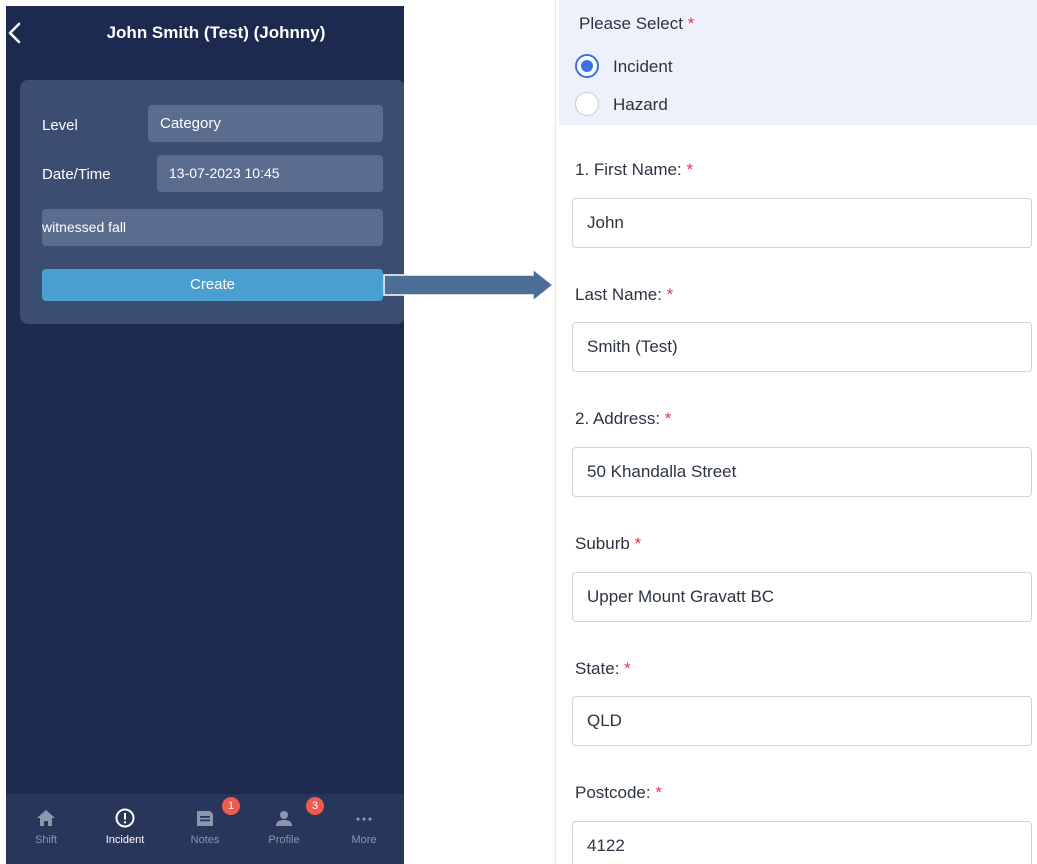 The width and height of the screenshot is (1037, 864). I want to click on tab-label: Profile, so click(284, 840).